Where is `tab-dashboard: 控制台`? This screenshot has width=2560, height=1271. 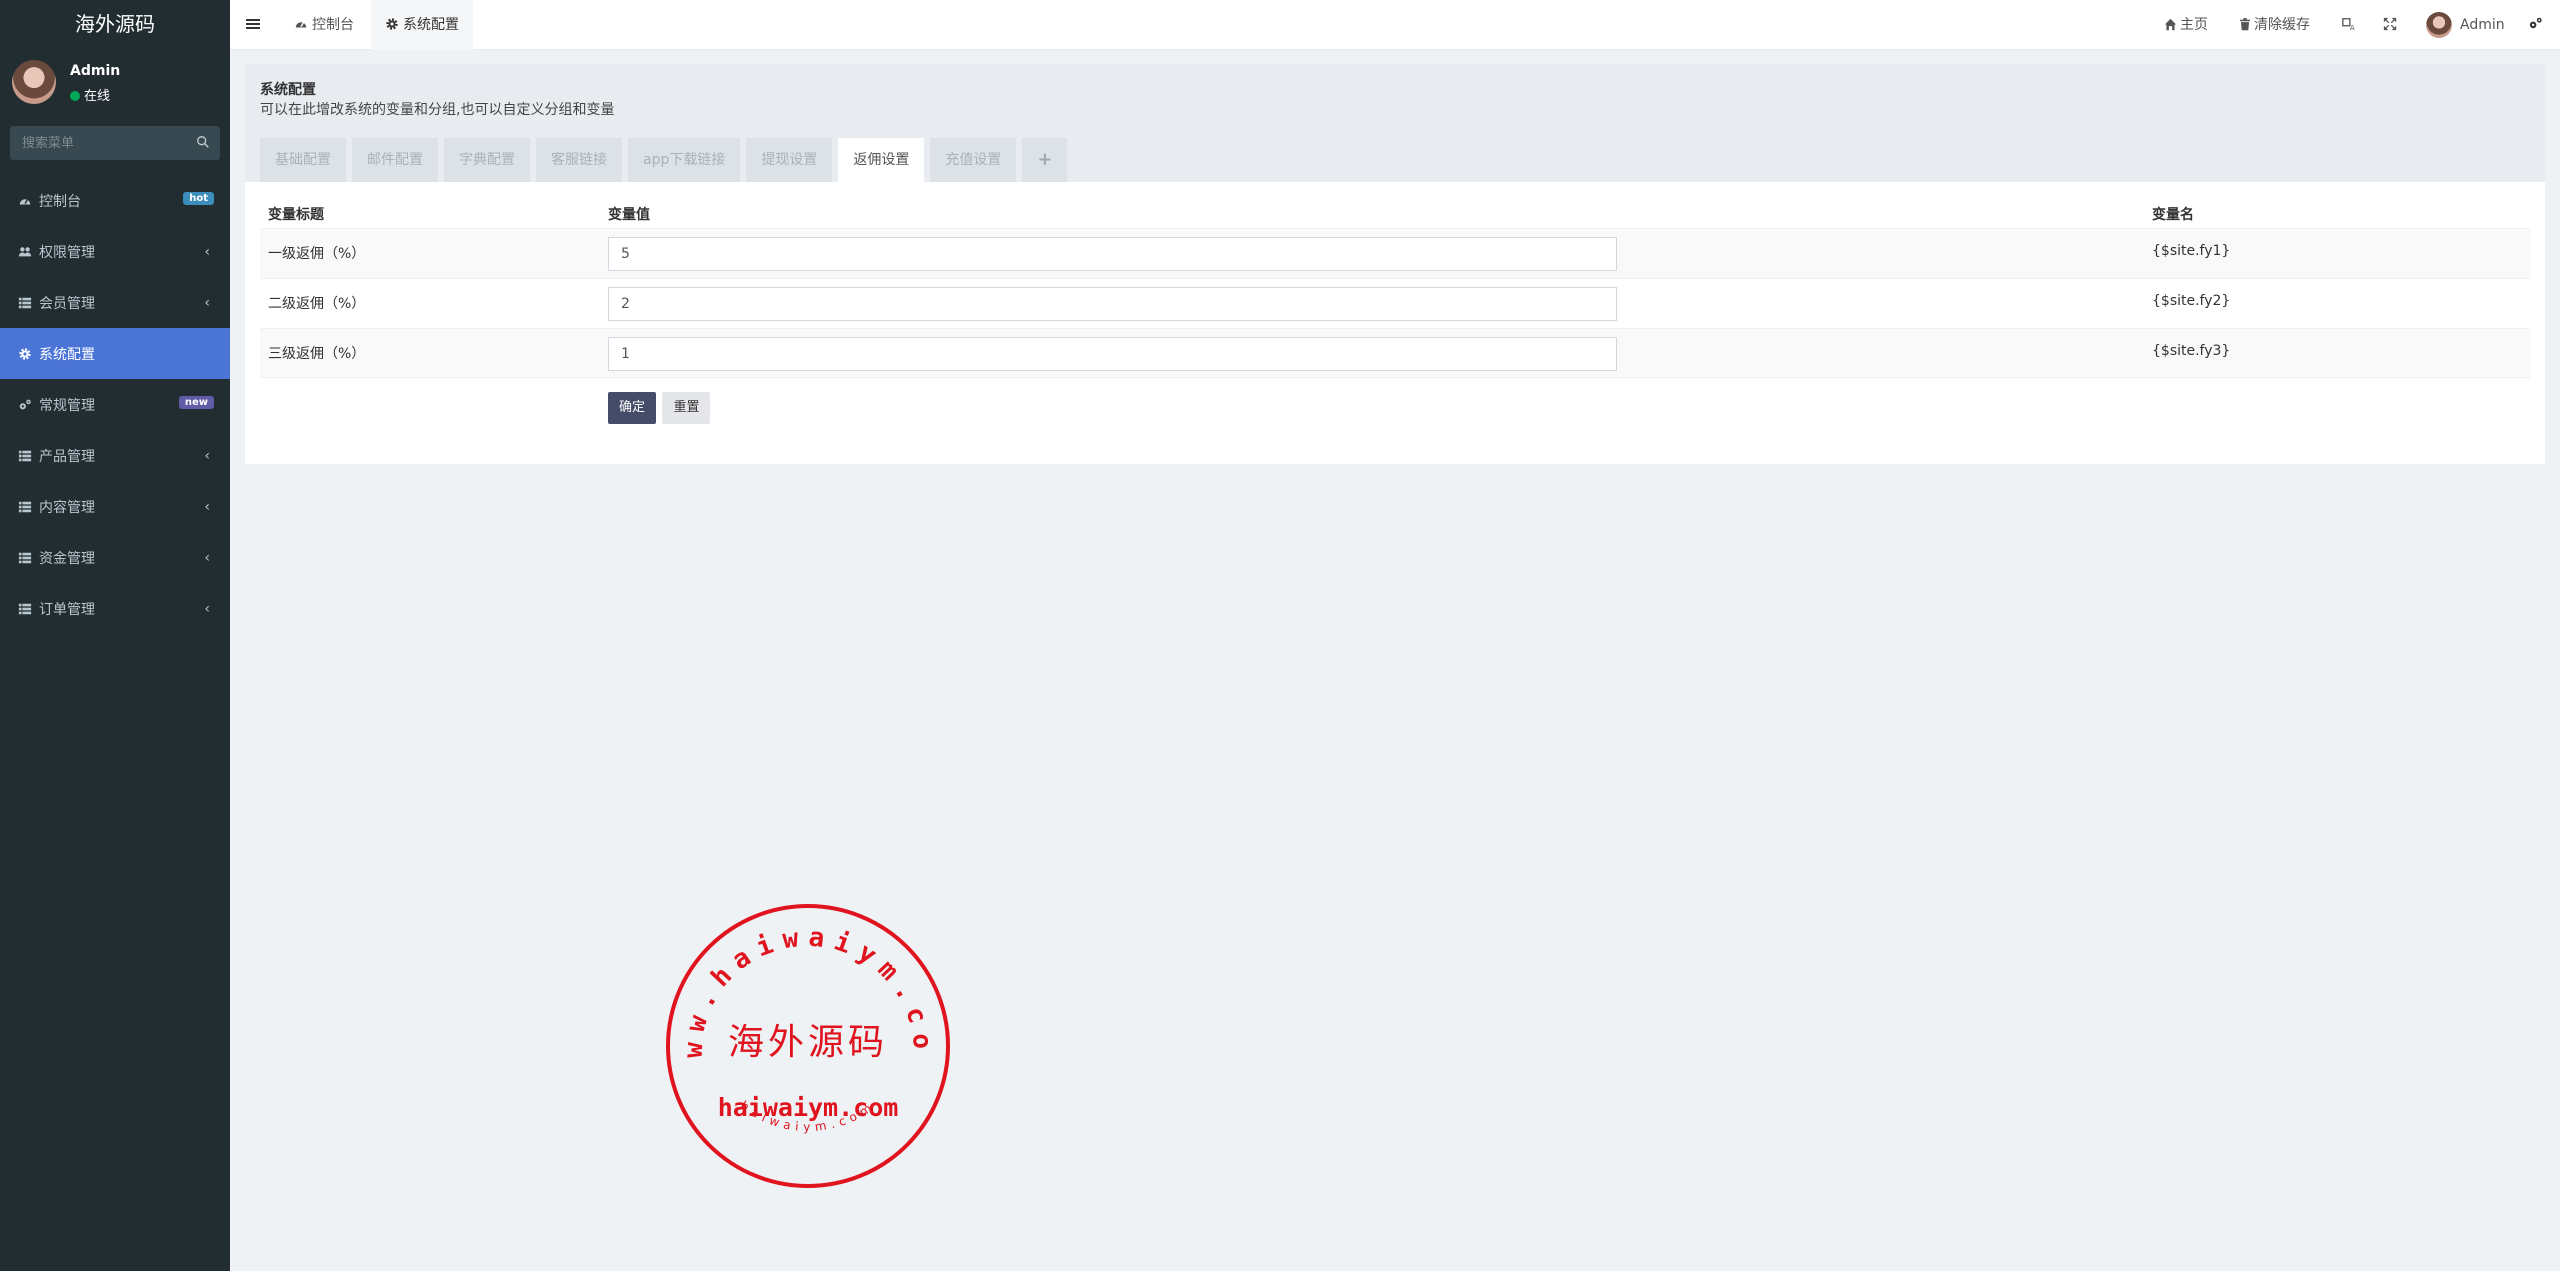 tab-dashboard: 控制台 is located at coordinates (324, 25).